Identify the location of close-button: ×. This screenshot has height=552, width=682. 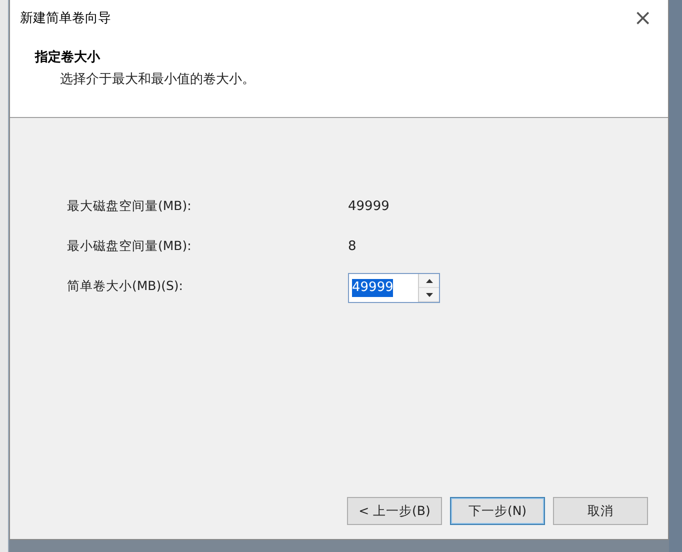
(643, 18).